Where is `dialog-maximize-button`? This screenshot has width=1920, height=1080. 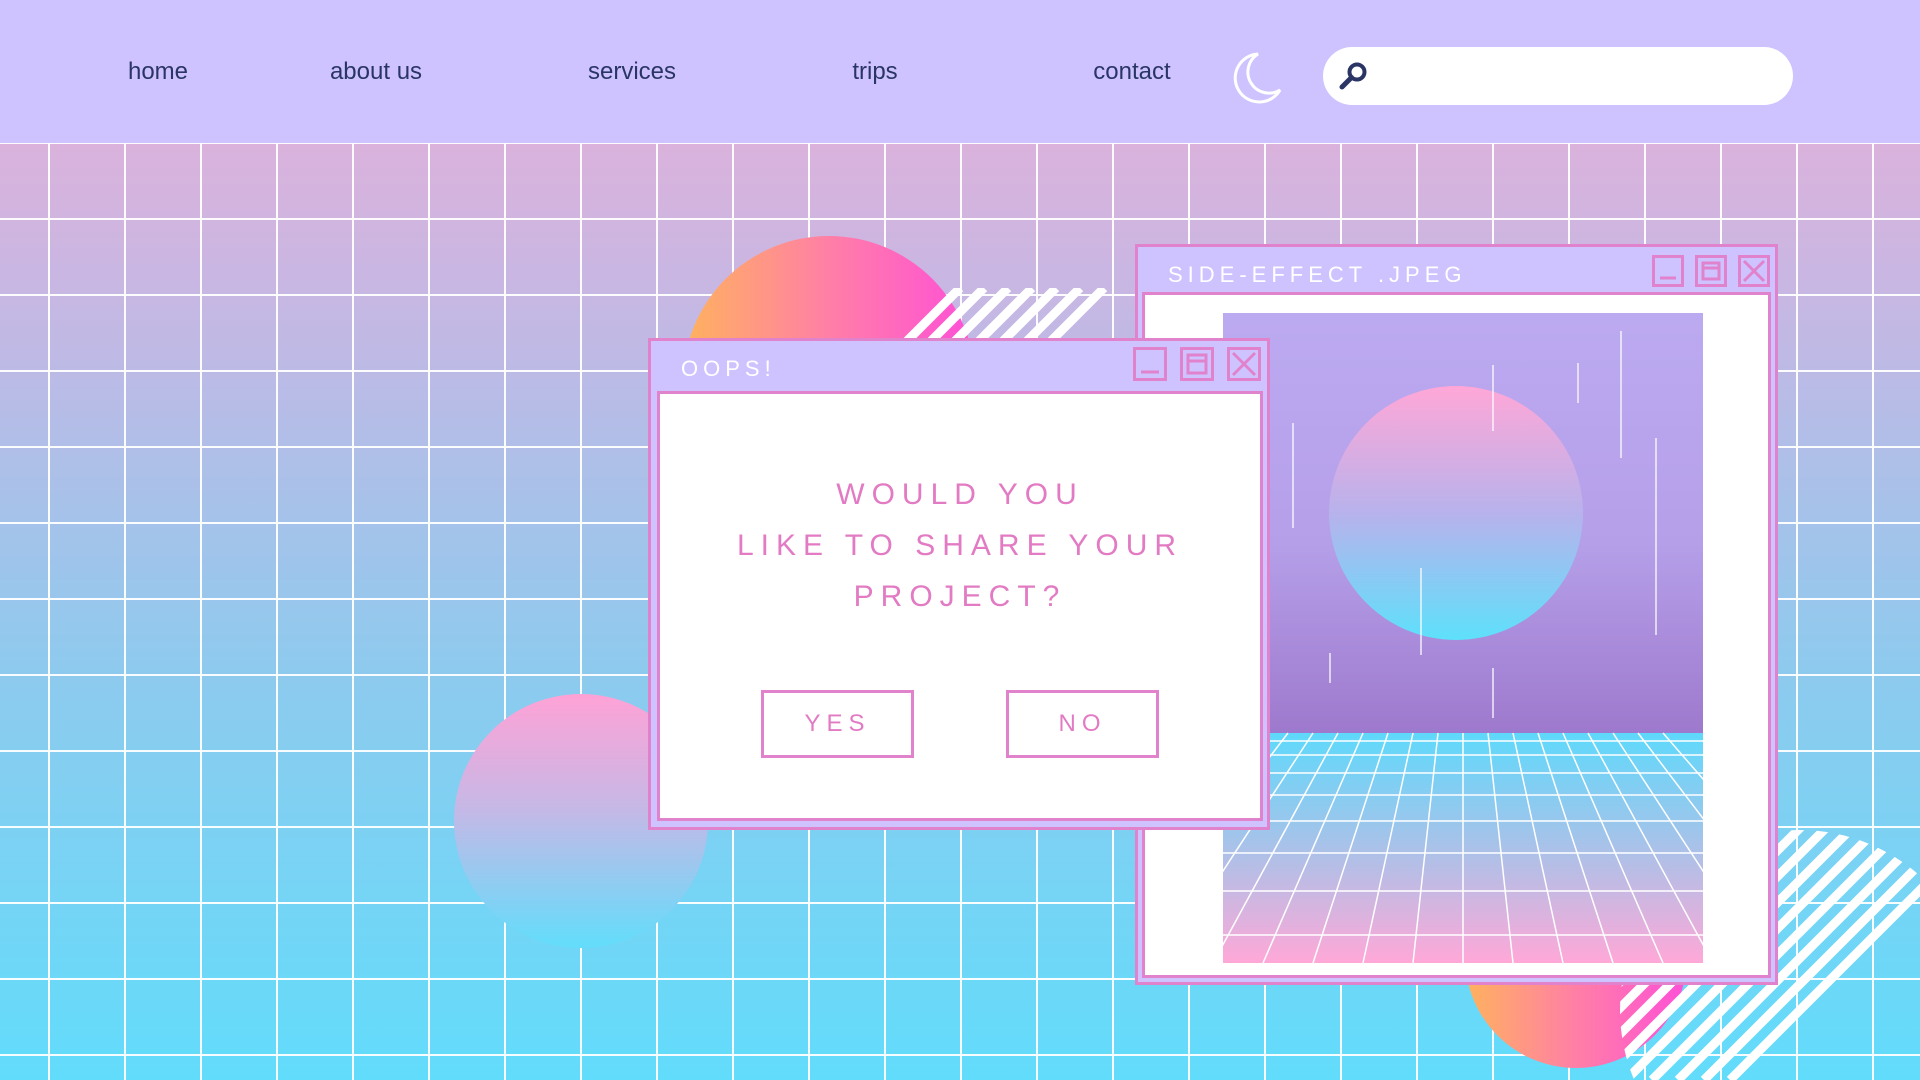 dialog-maximize-button is located at coordinates (1197, 364).